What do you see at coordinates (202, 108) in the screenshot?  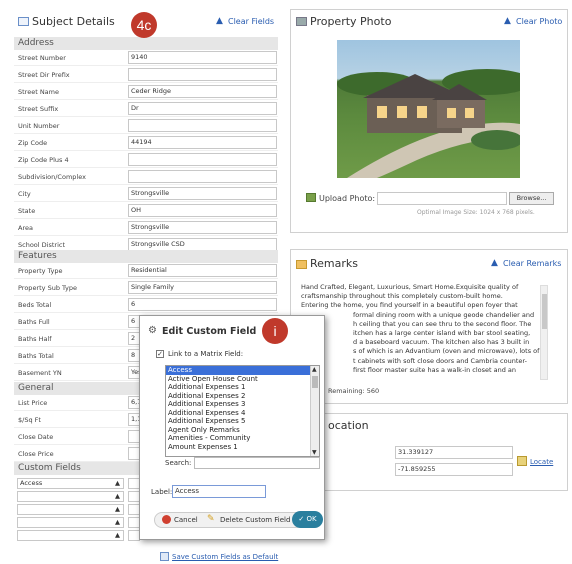 I see `field-input: Dr` at bounding box center [202, 108].